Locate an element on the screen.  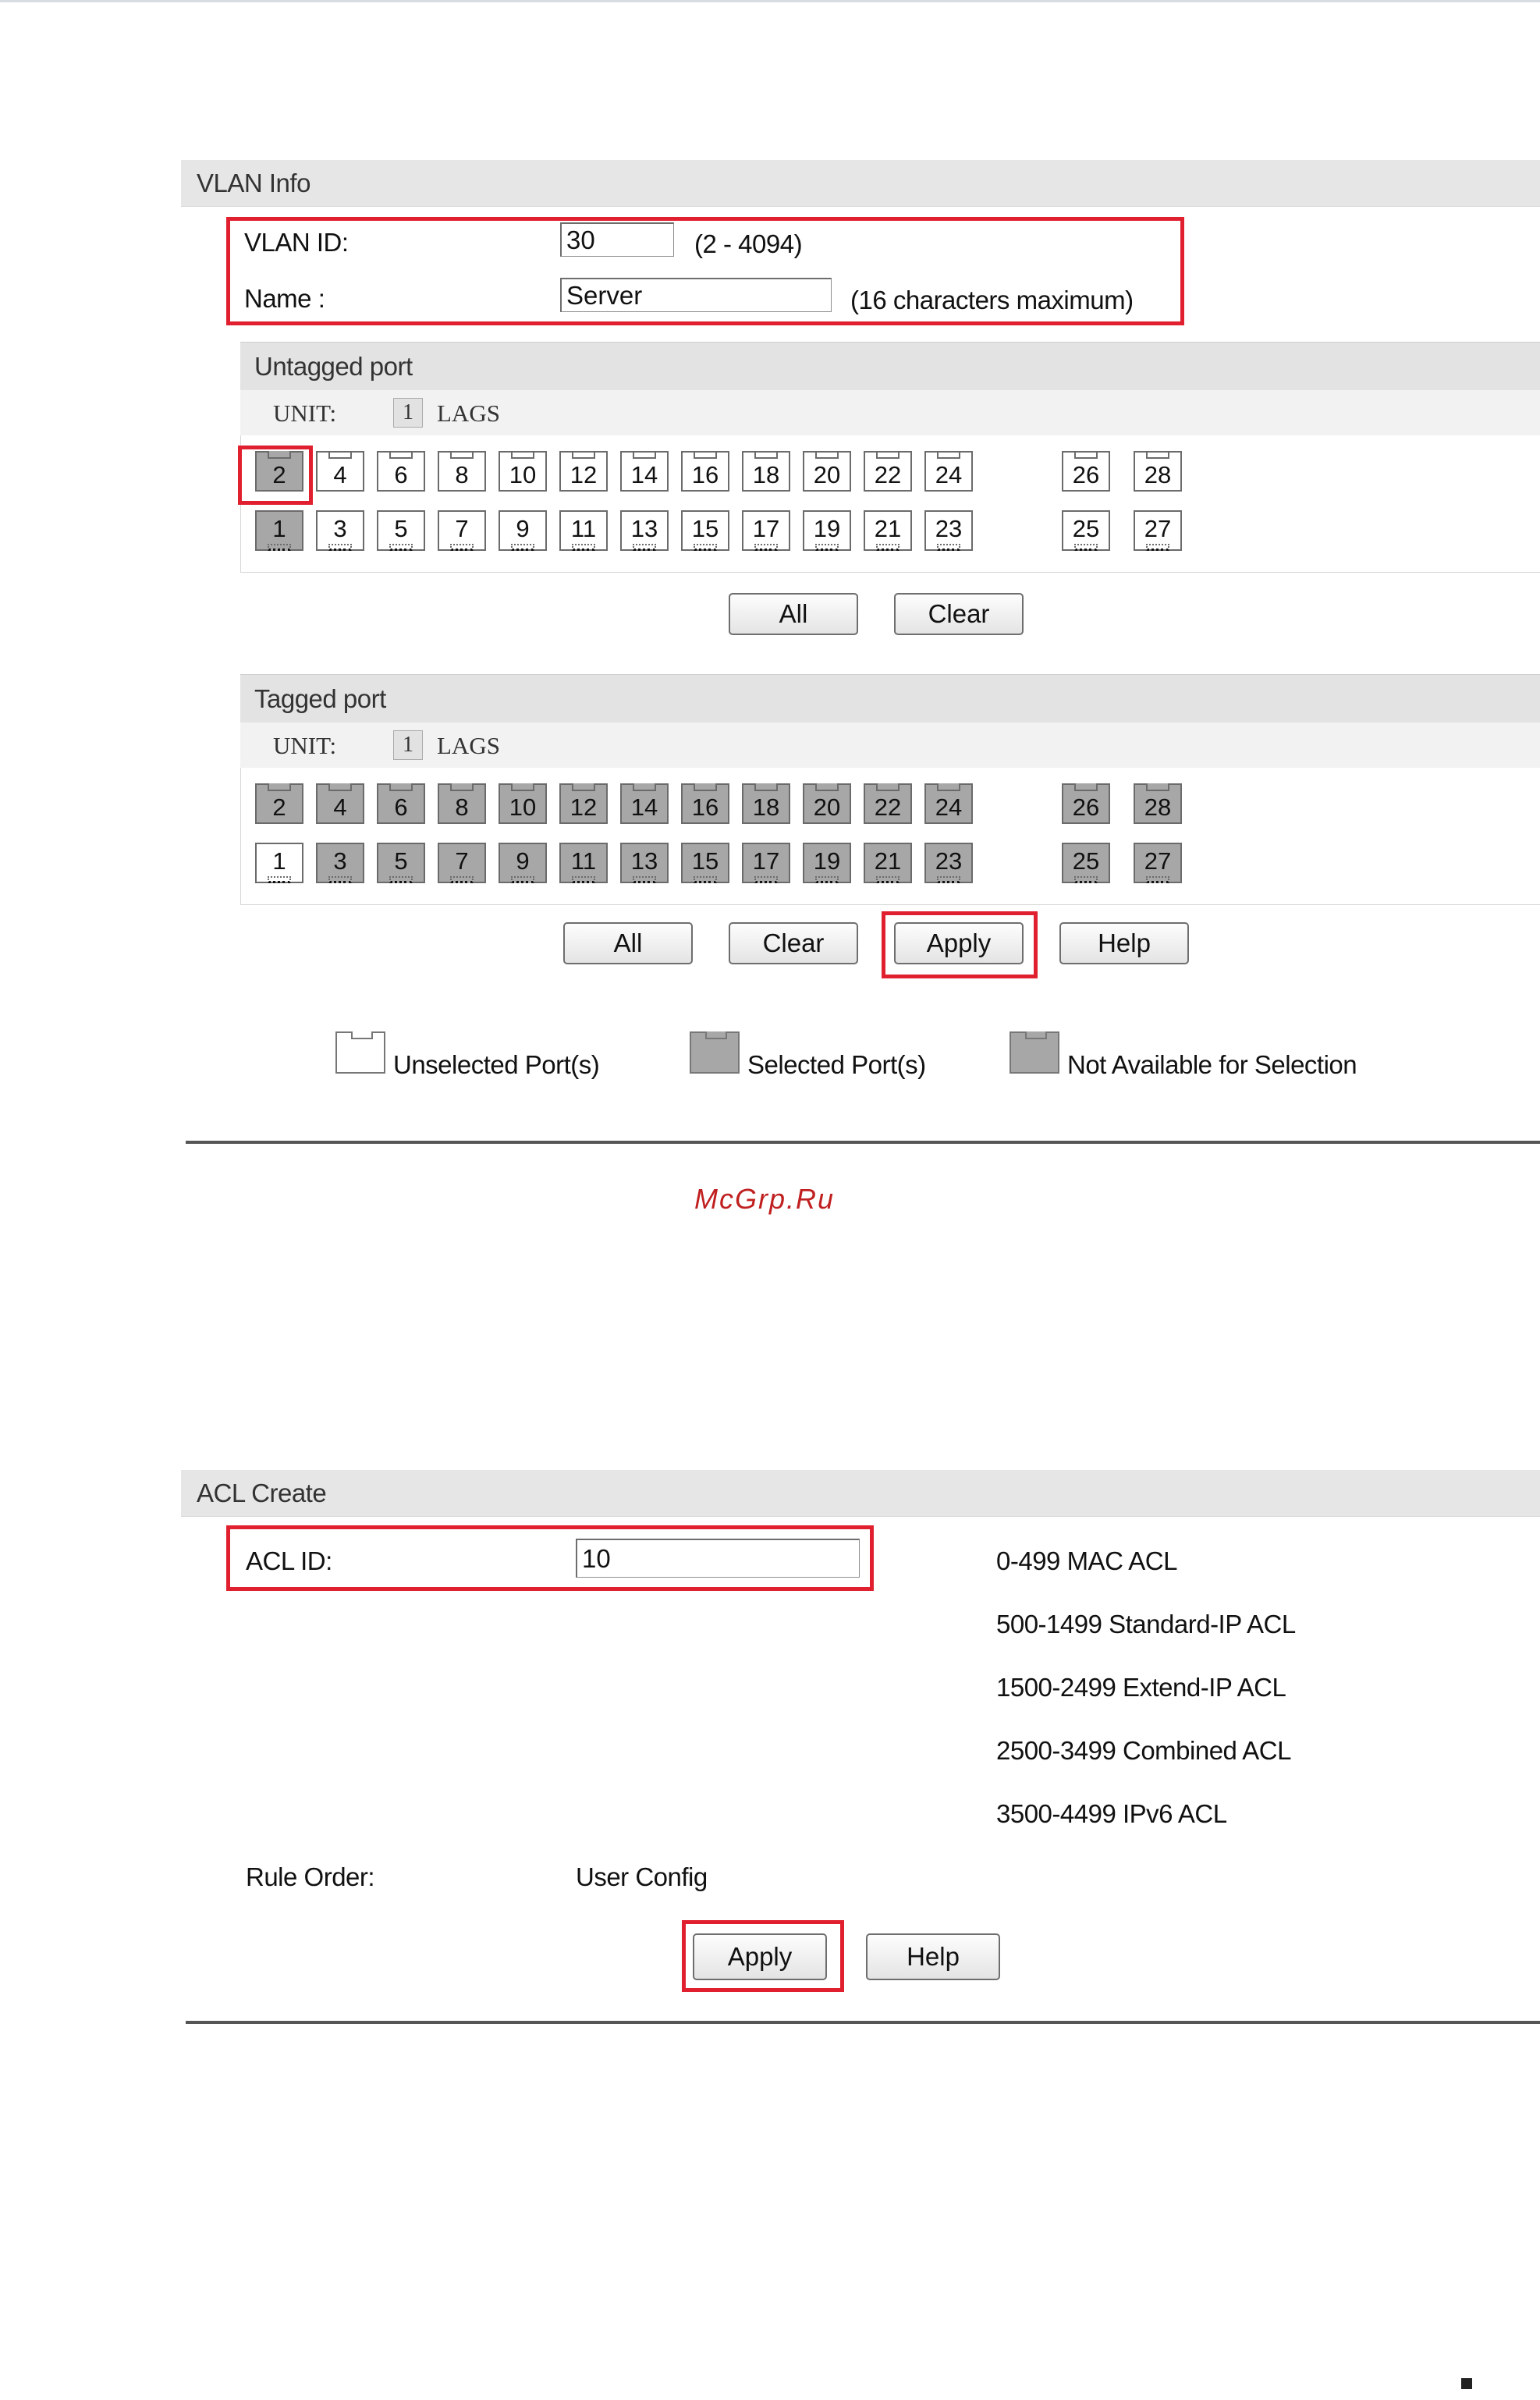
vlan-info-header: VLAN Info is located at coordinates (860, 183).